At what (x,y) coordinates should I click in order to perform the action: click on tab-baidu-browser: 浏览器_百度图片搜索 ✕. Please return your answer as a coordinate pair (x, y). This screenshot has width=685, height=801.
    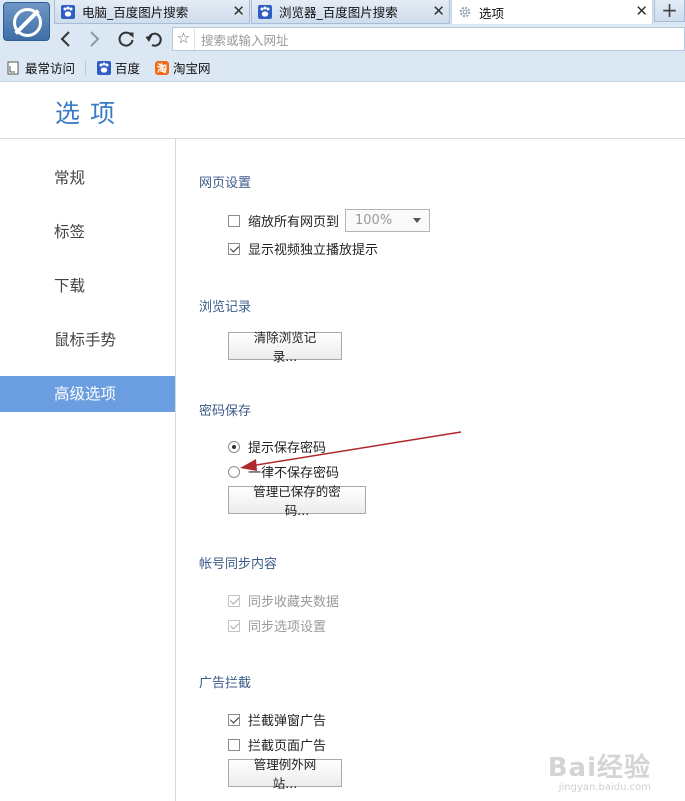
    Looking at the image, I should click on (350, 12).